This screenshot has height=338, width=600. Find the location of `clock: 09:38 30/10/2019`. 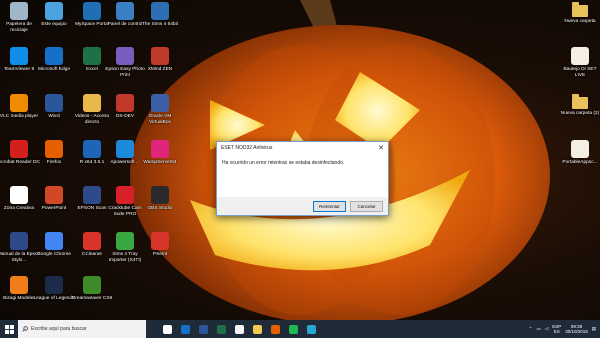

clock: 09:38 30/10/2019 is located at coordinates (576, 329).